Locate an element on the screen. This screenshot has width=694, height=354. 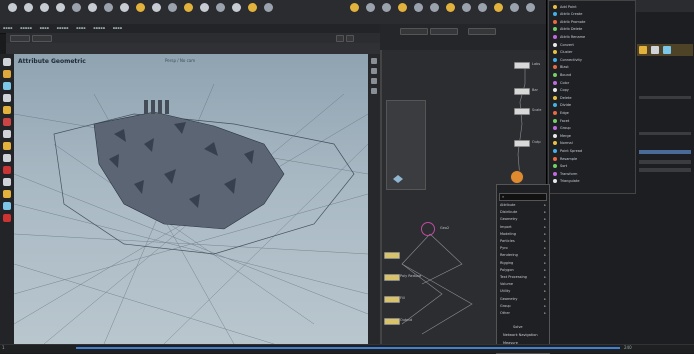
curve-tool is located at coordinates (140, 12).